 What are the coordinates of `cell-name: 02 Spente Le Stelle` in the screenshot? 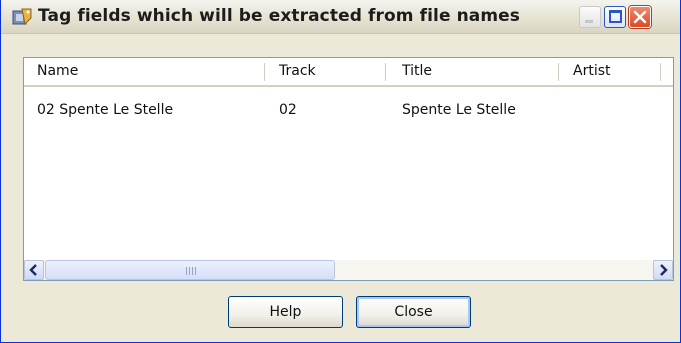 It's located at (105, 110).